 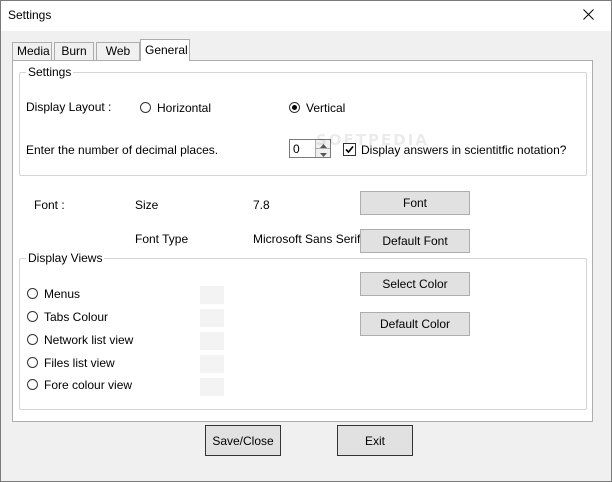 What do you see at coordinates (89, 340) in the screenshot?
I see `network-list-view-label: Network list view` at bounding box center [89, 340].